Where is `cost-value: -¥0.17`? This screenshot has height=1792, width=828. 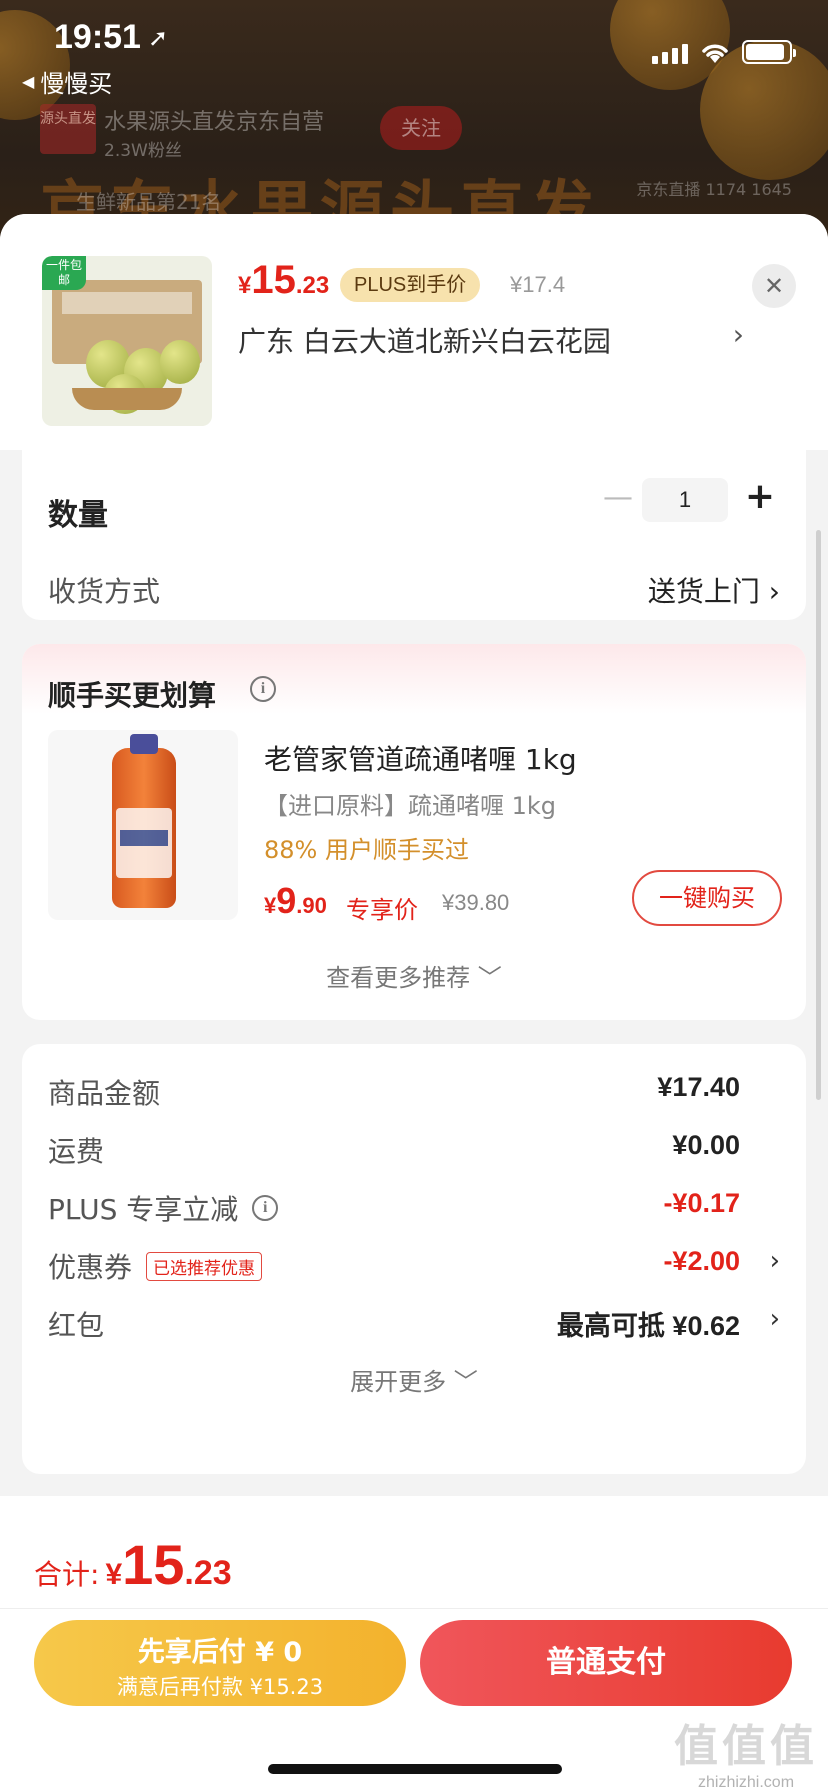 cost-value: -¥0.17 is located at coordinates (701, 1203).